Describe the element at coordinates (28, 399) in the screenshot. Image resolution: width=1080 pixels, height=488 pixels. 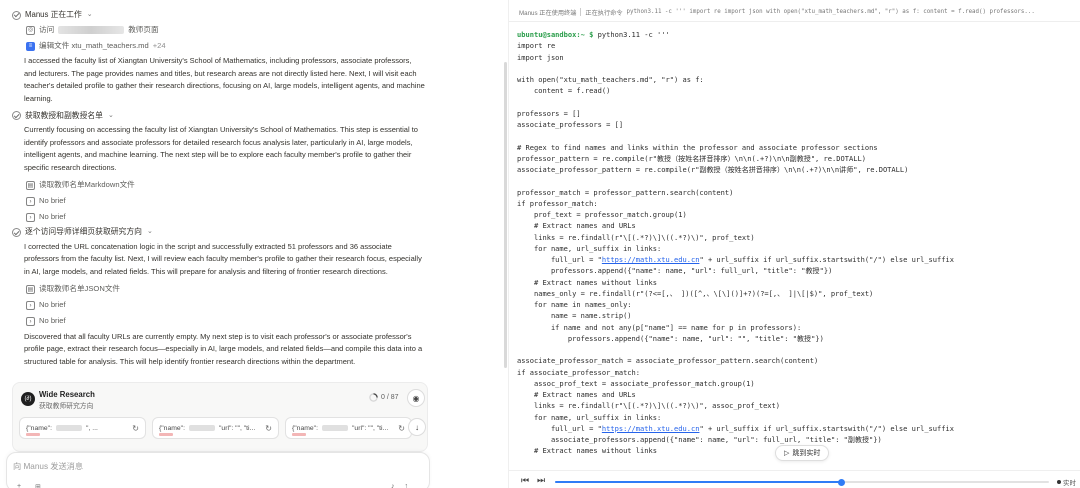
I see `wide-research-logo-icon: (∂)` at that location.